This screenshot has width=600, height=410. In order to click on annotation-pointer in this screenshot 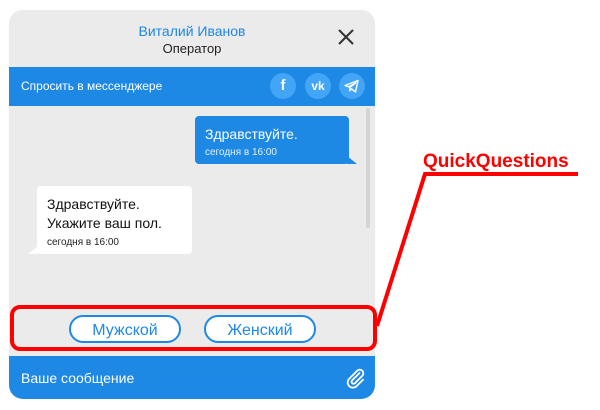, I will do `click(476, 249)`.